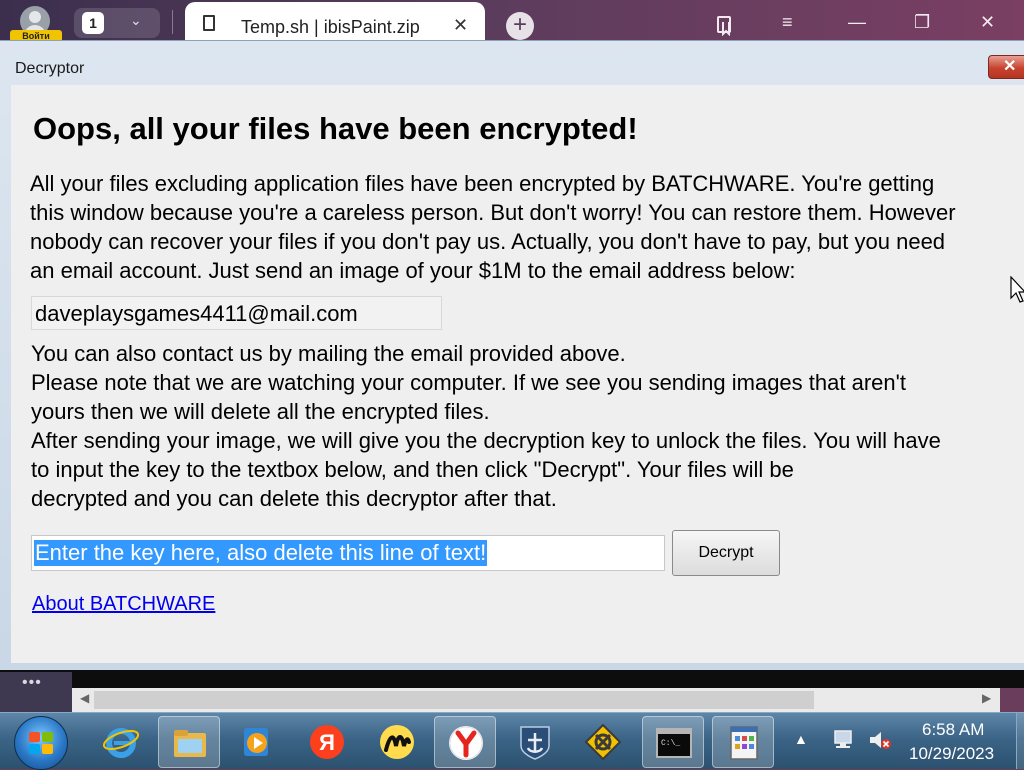 Image resolution: width=1024 pixels, height=770 pixels. What do you see at coordinates (1006, 67) in the screenshot?
I see `window-close-button: ✕` at bounding box center [1006, 67].